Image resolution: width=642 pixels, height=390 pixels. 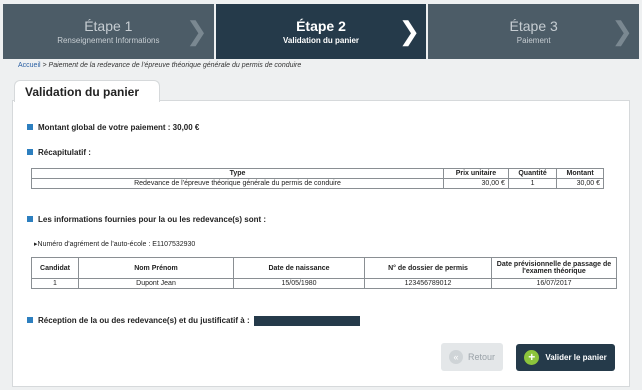 I want to click on col-amount: Montant, so click(x=580, y=173).